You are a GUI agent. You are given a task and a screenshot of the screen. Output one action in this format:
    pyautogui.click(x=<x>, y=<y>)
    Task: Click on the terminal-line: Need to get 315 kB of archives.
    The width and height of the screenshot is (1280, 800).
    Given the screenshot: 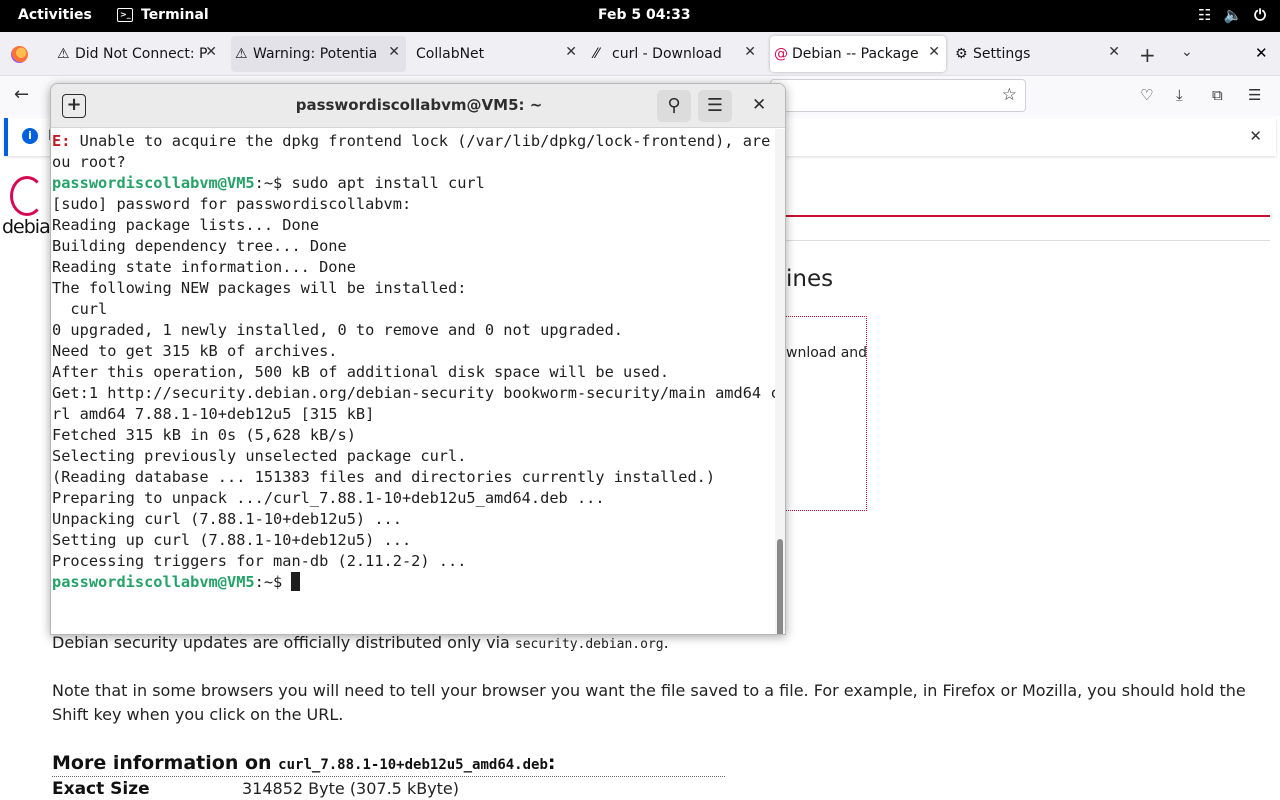 What is the action you would take?
    pyautogui.click(x=195, y=351)
    